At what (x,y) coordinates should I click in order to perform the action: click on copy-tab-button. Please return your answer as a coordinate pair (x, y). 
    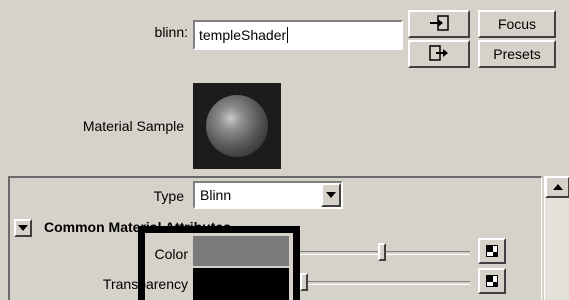
    Looking at the image, I should click on (439, 54).